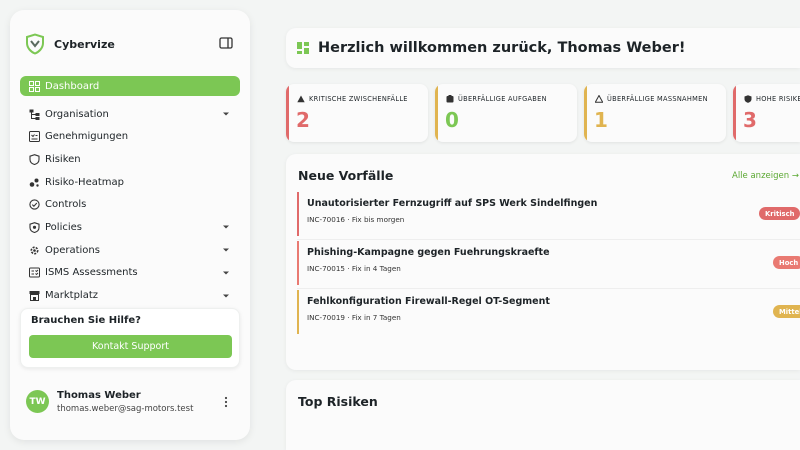  I want to click on stat-label: HOHE RISIKEN, so click(772, 99).